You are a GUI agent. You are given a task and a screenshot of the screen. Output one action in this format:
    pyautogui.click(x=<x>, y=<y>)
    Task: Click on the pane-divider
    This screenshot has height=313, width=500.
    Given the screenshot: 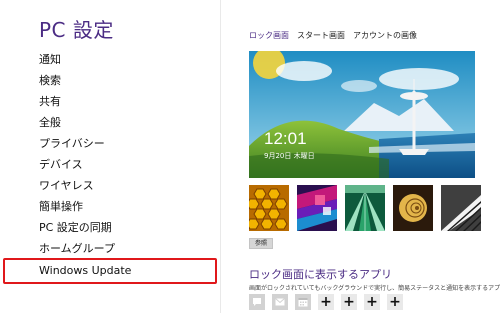 What is the action you would take?
    pyautogui.click(x=220, y=156)
    